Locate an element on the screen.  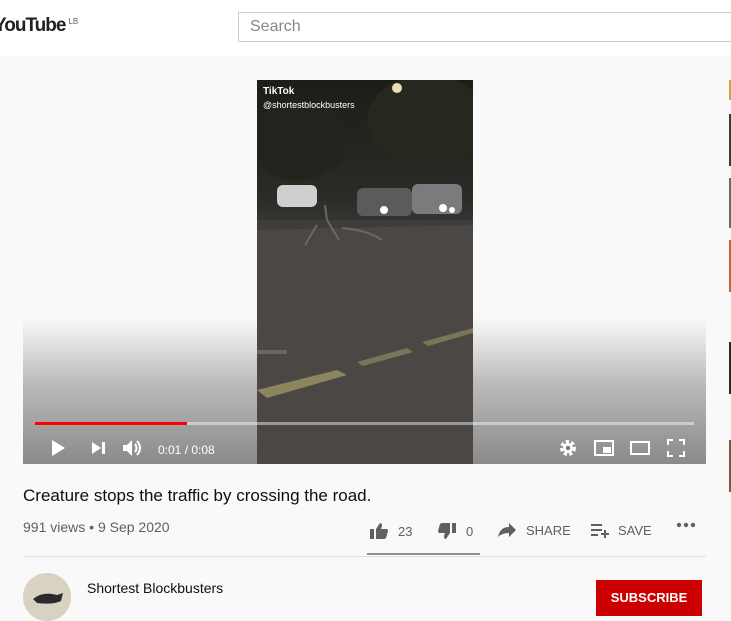
share-button: SHARE is located at coordinates (534, 530).